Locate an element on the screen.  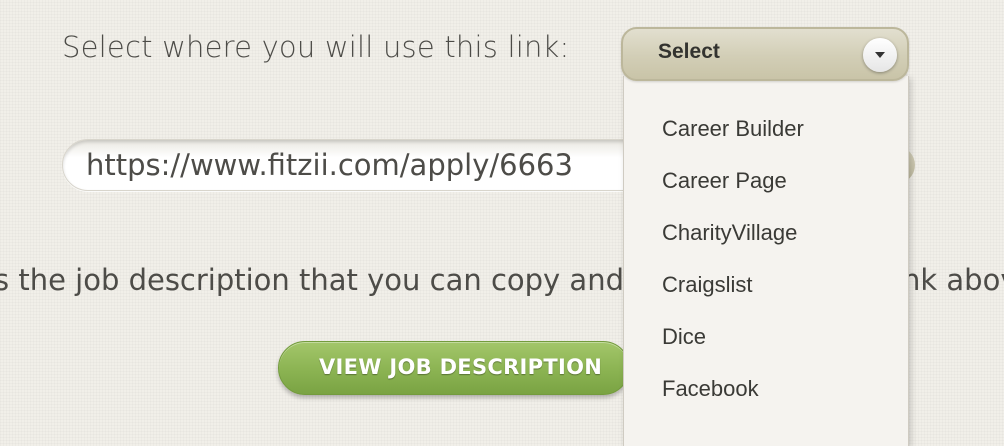
view-job-description-label: VIEW JOB DESCRIPTION is located at coordinates (461, 367).